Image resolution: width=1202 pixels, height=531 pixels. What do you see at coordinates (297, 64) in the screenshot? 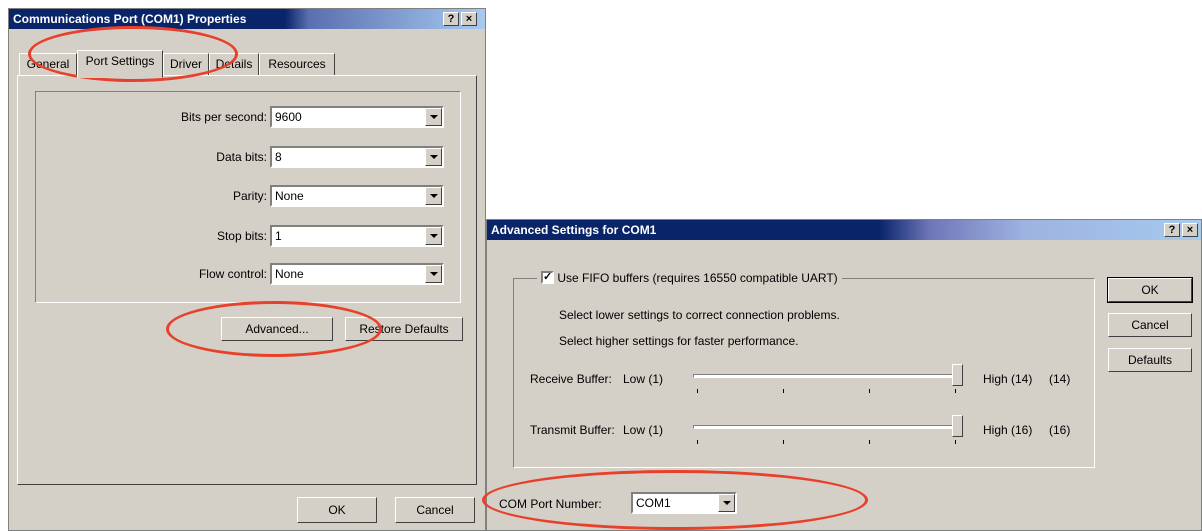
I see `tab-resources: Resources` at bounding box center [297, 64].